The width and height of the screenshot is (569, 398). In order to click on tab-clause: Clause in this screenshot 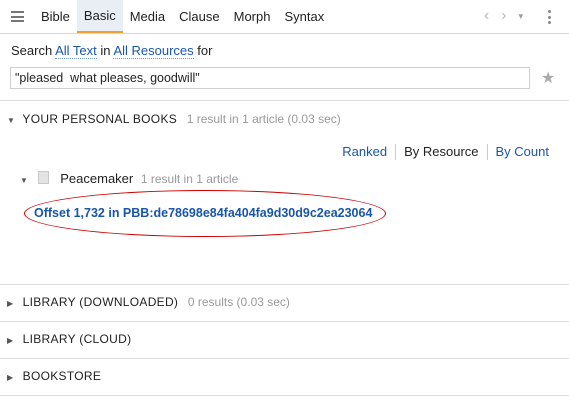, I will do `click(199, 16)`.